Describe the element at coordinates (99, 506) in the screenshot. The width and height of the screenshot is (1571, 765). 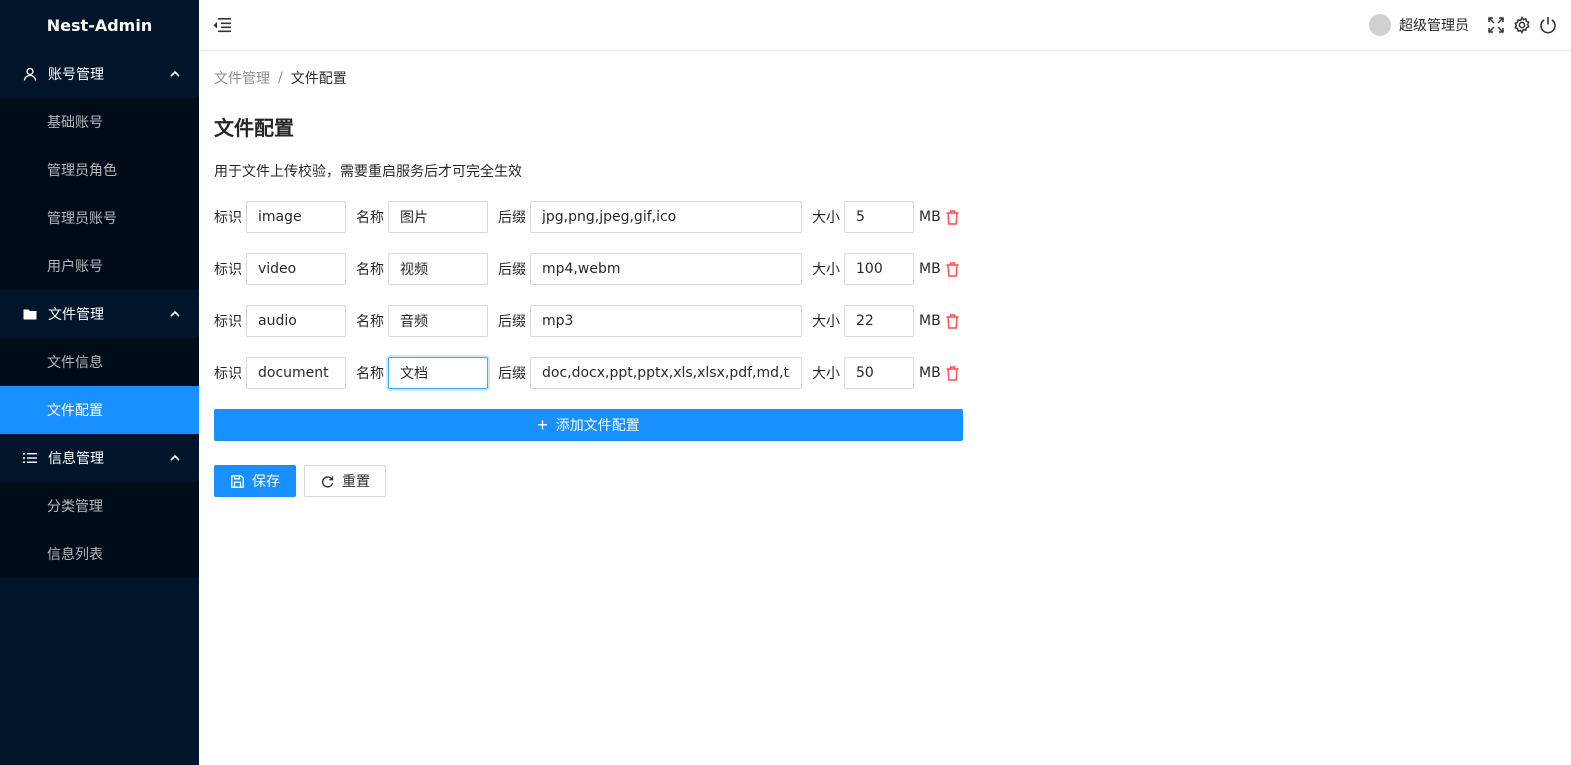
I see `sidebar-item-category: 分类管理` at that location.